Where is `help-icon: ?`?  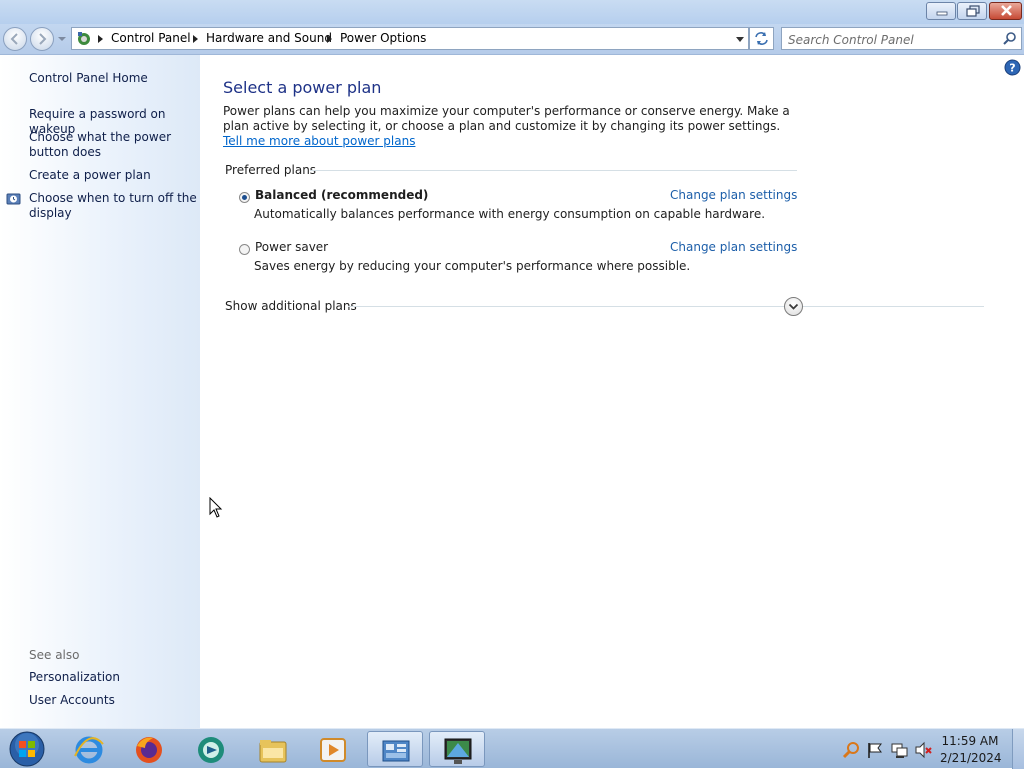
help-icon: ? is located at coordinates (1012, 67).